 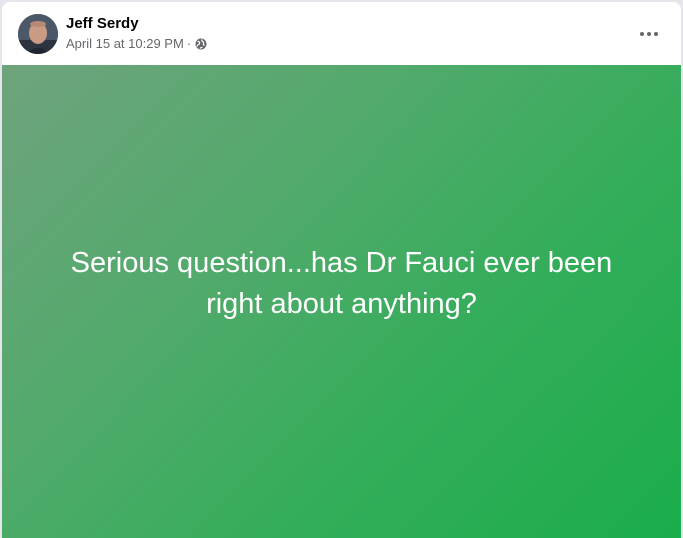 I want to click on post-timestamp: April 15 at 10:29 PM, so click(x=125, y=43).